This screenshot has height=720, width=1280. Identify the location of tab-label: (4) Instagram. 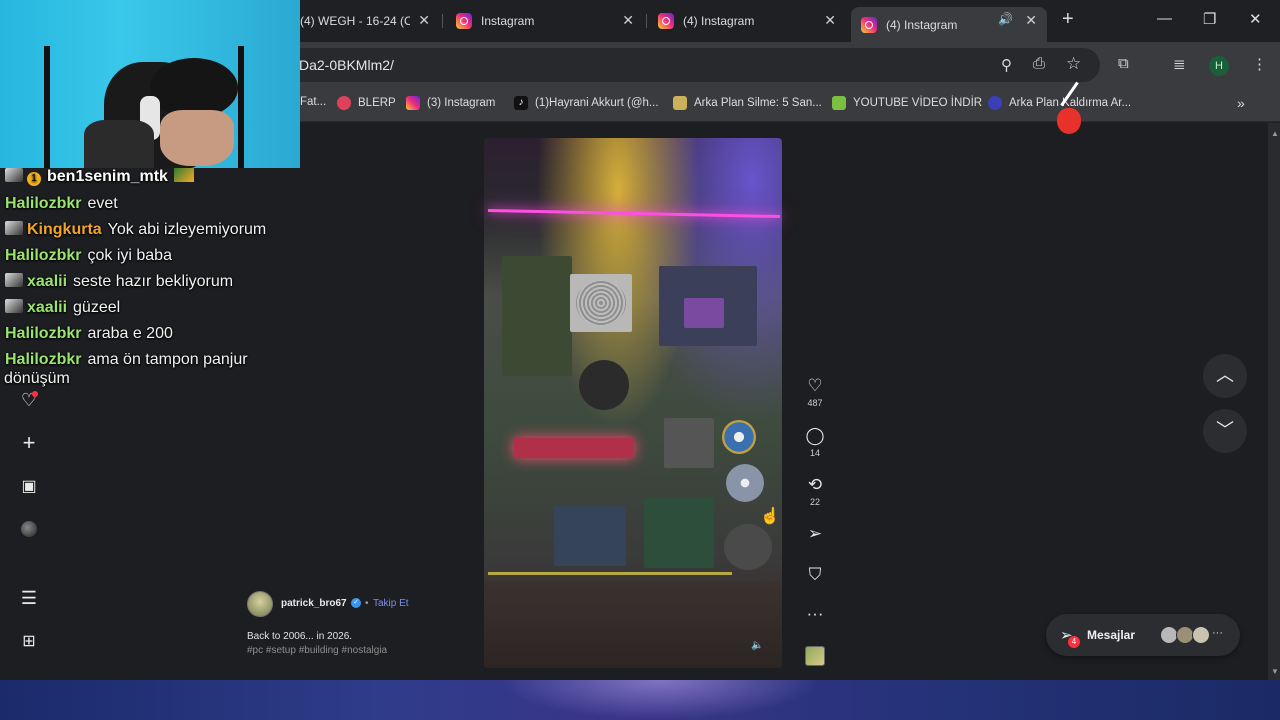
(719, 21).